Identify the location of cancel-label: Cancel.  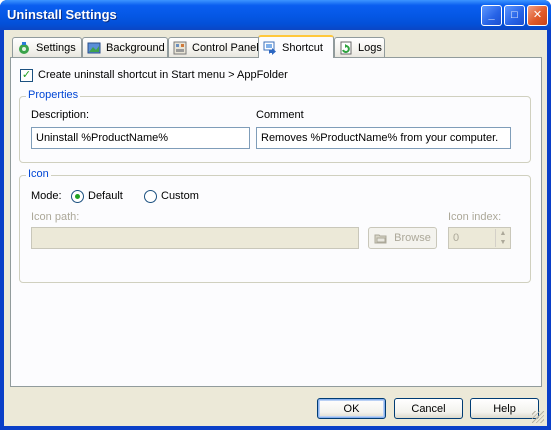
(428, 408).